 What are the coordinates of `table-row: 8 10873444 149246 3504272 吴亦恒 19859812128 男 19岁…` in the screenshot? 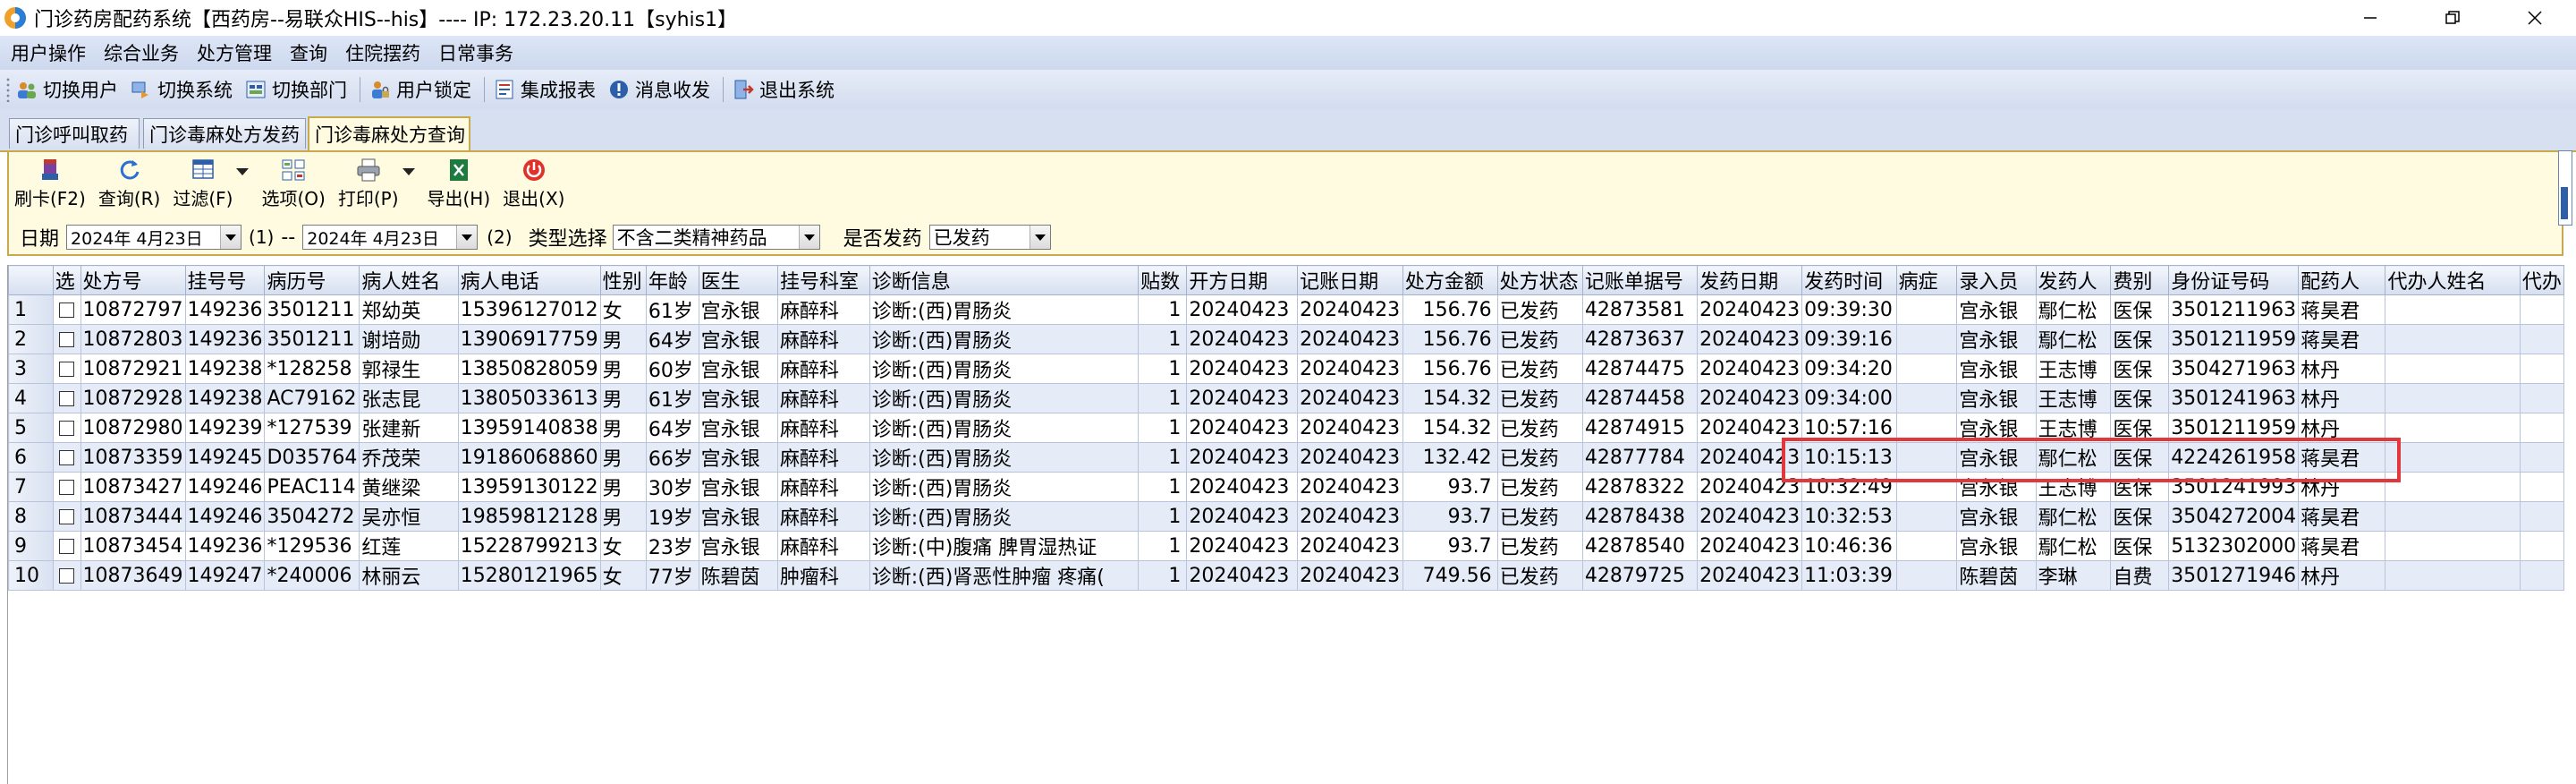 It's located at (1286, 516).